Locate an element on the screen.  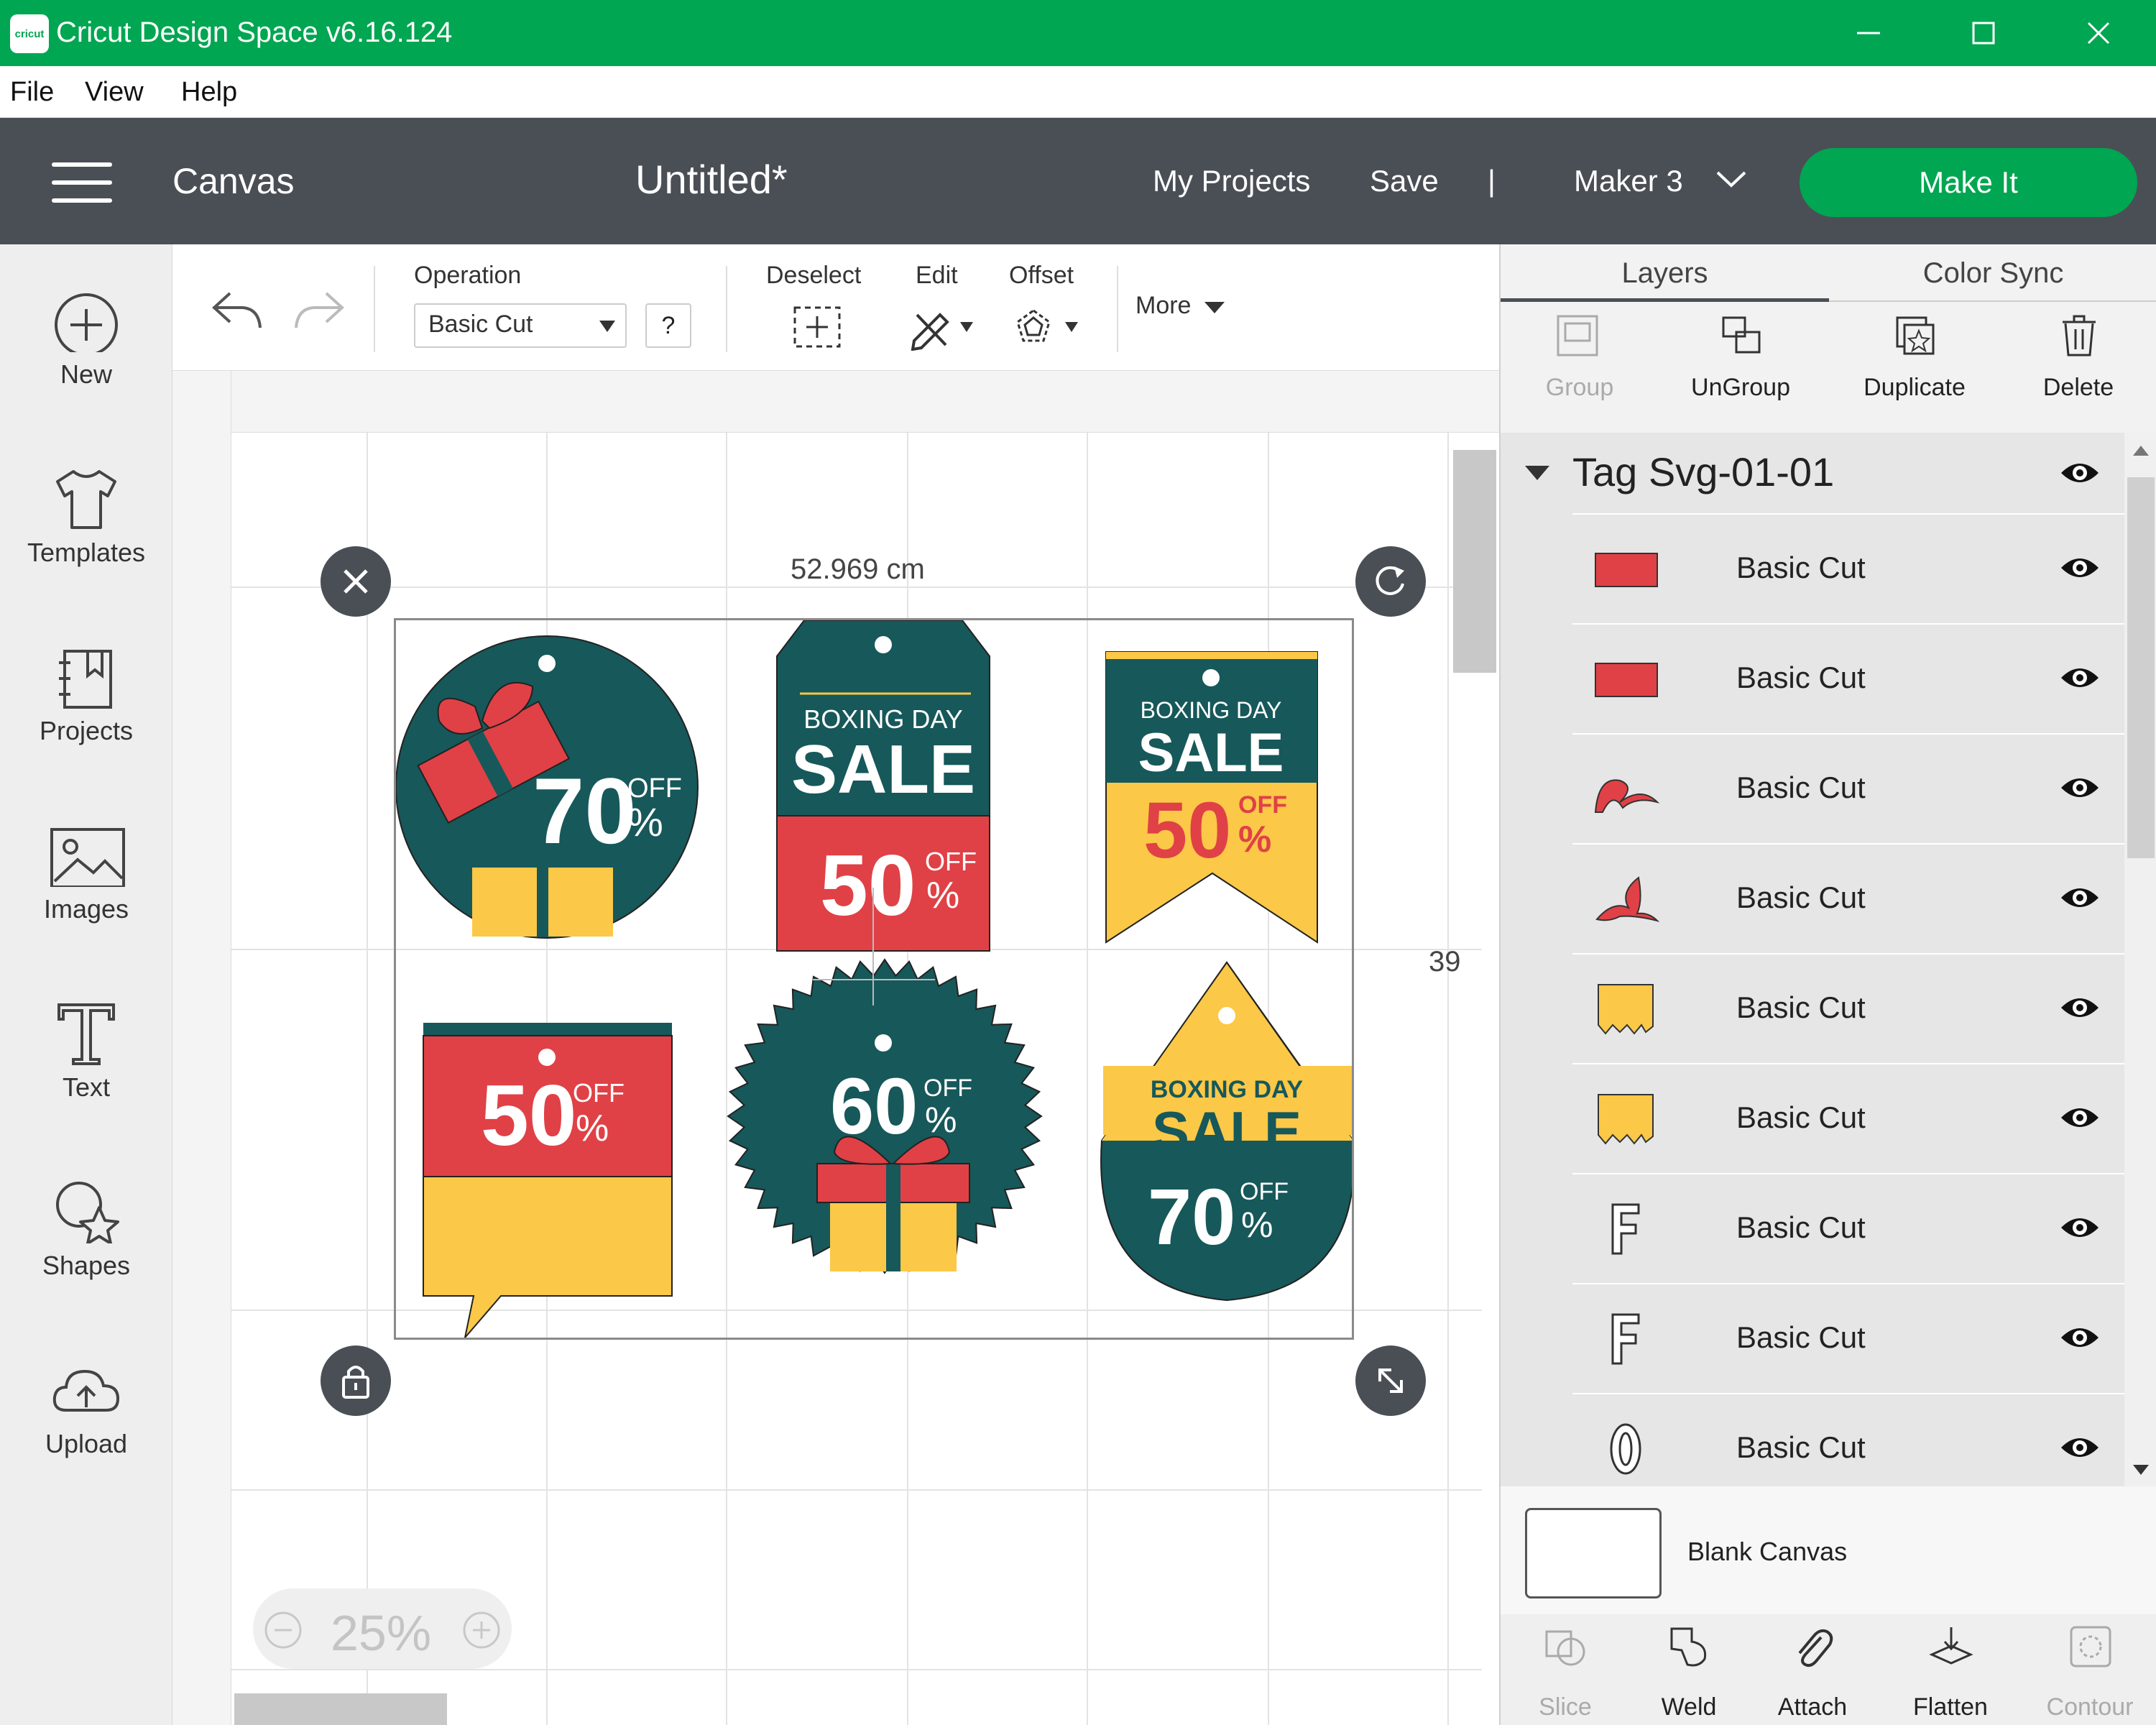
sidebar-item-upload: Upload is located at coordinates (86, 1400).